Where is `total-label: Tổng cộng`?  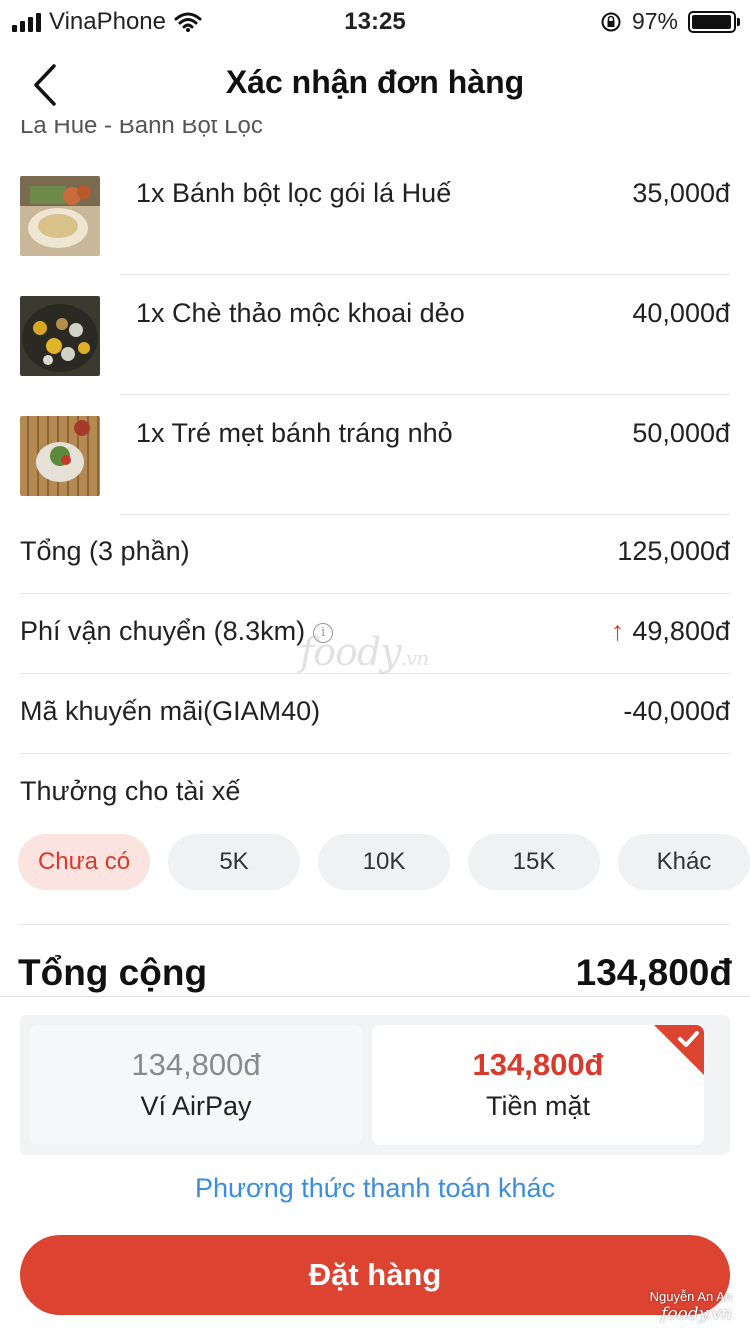 total-label: Tổng cộng is located at coordinates (113, 972).